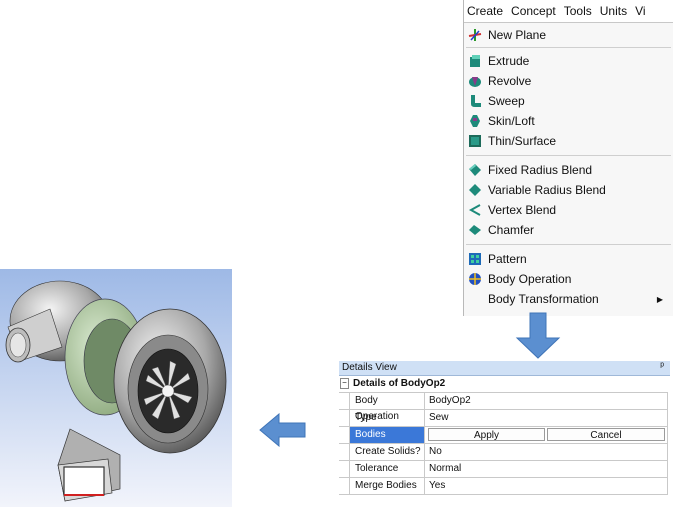 The image size is (673, 507). Describe the element at coordinates (387, 452) in the screenshot. I see `property-label: Create Solids?` at that location.